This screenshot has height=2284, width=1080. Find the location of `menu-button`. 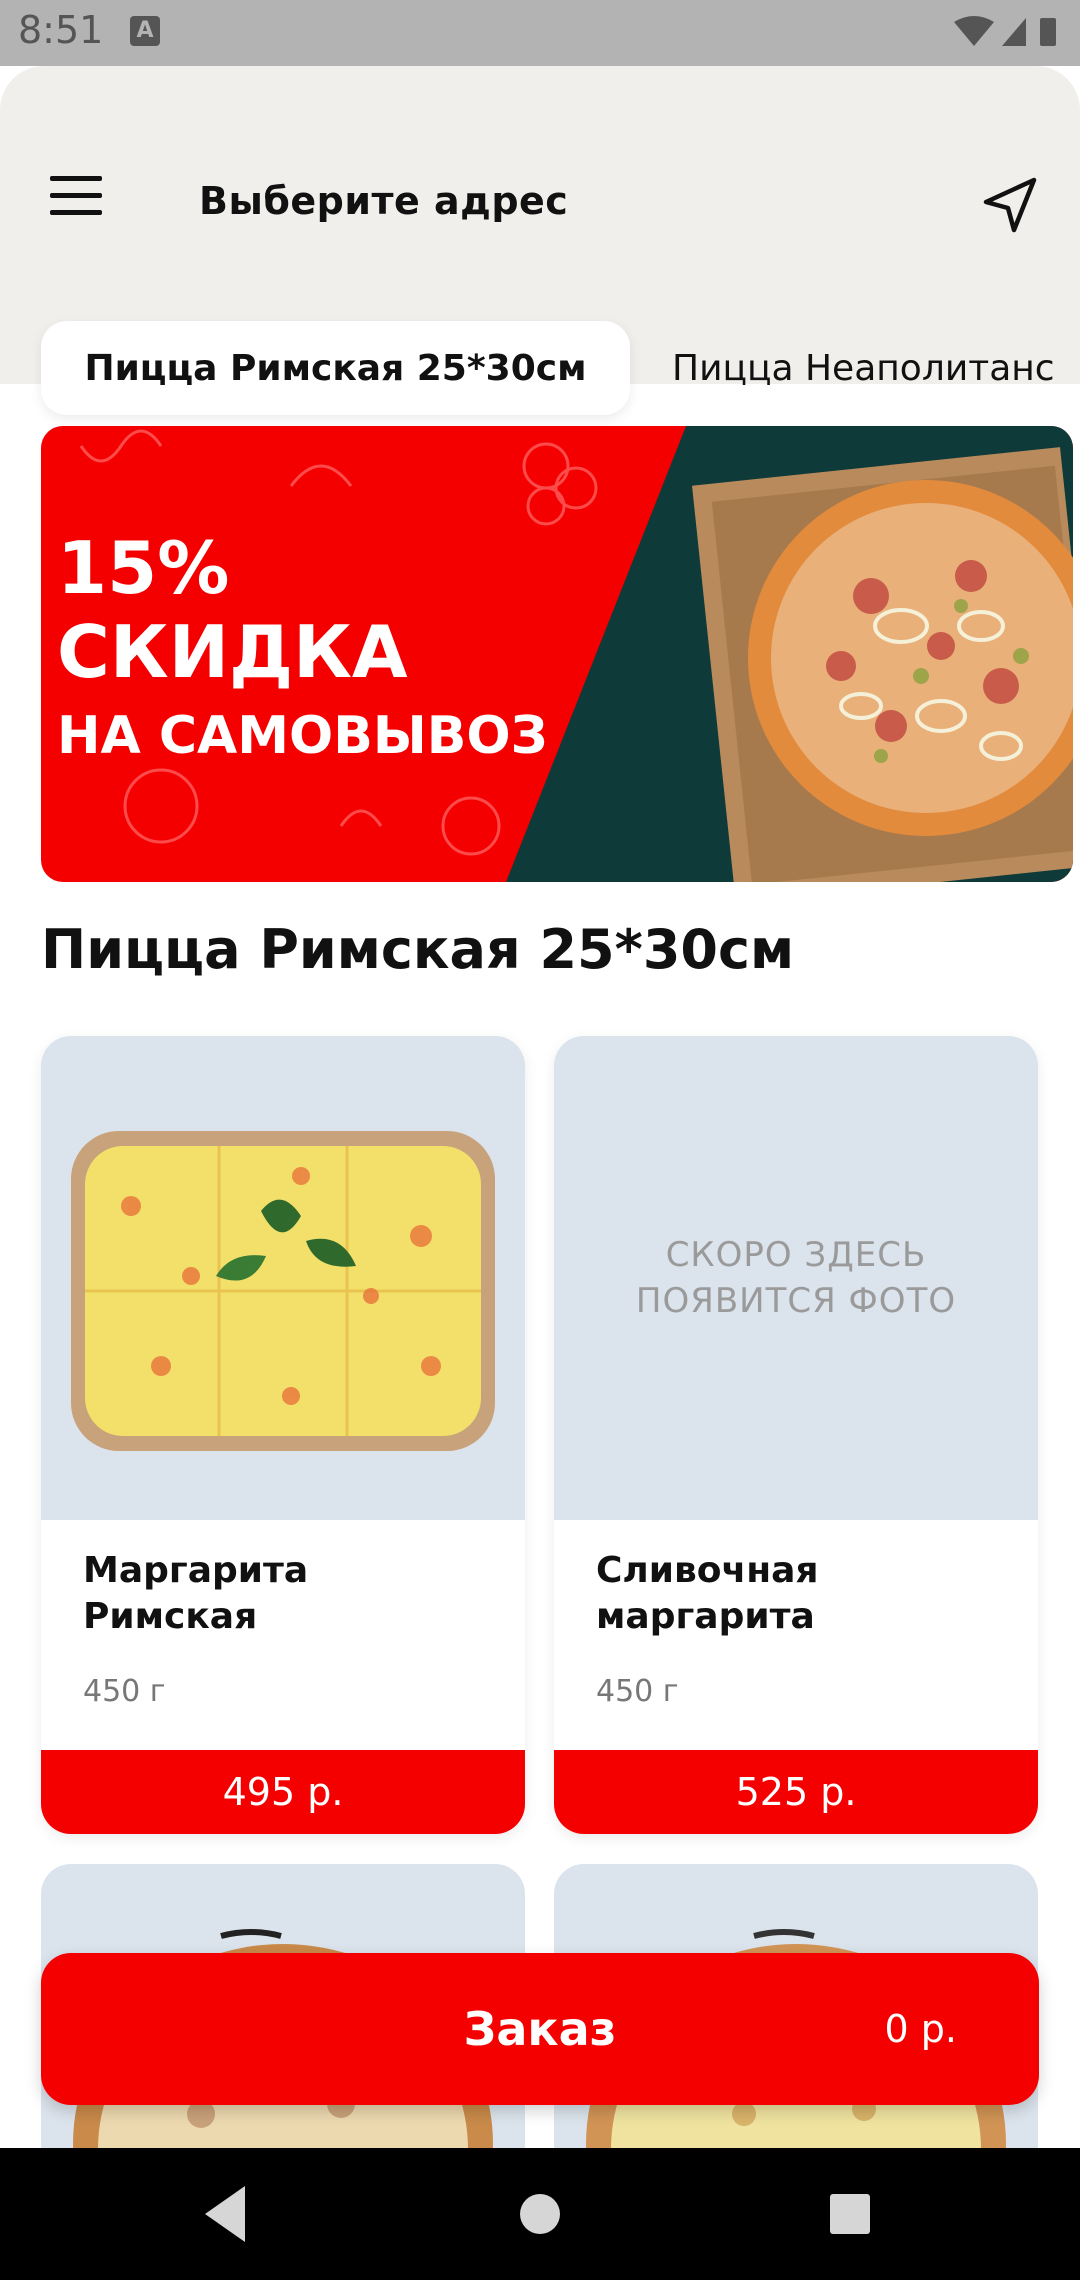

menu-button is located at coordinates (78, 198).